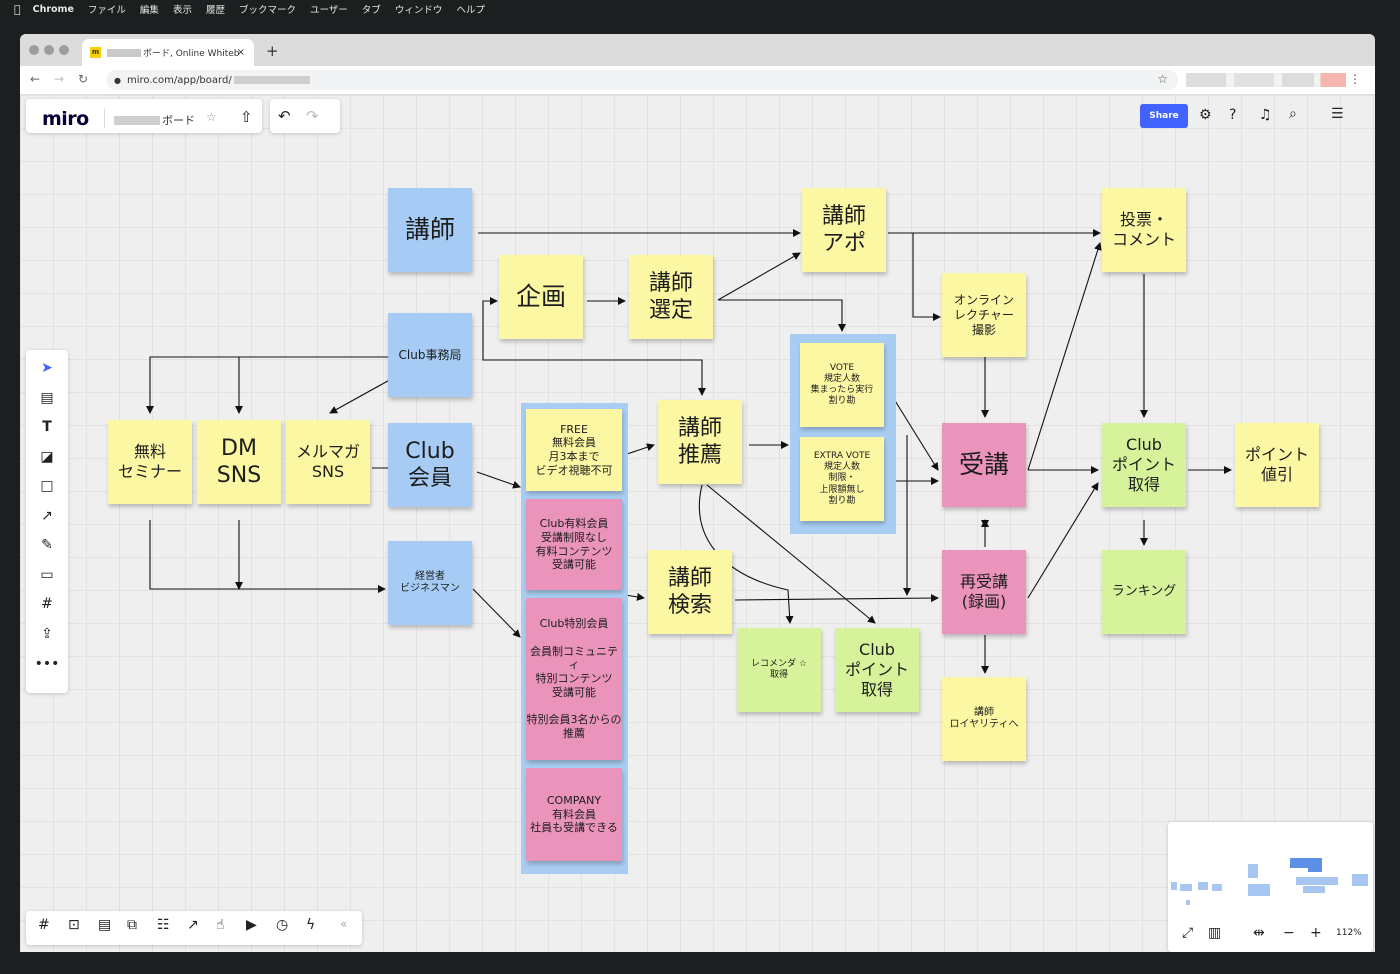  Describe the element at coordinates (984, 465) in the screenshot. I see `sticky-note-jukou: 受講` at that location.